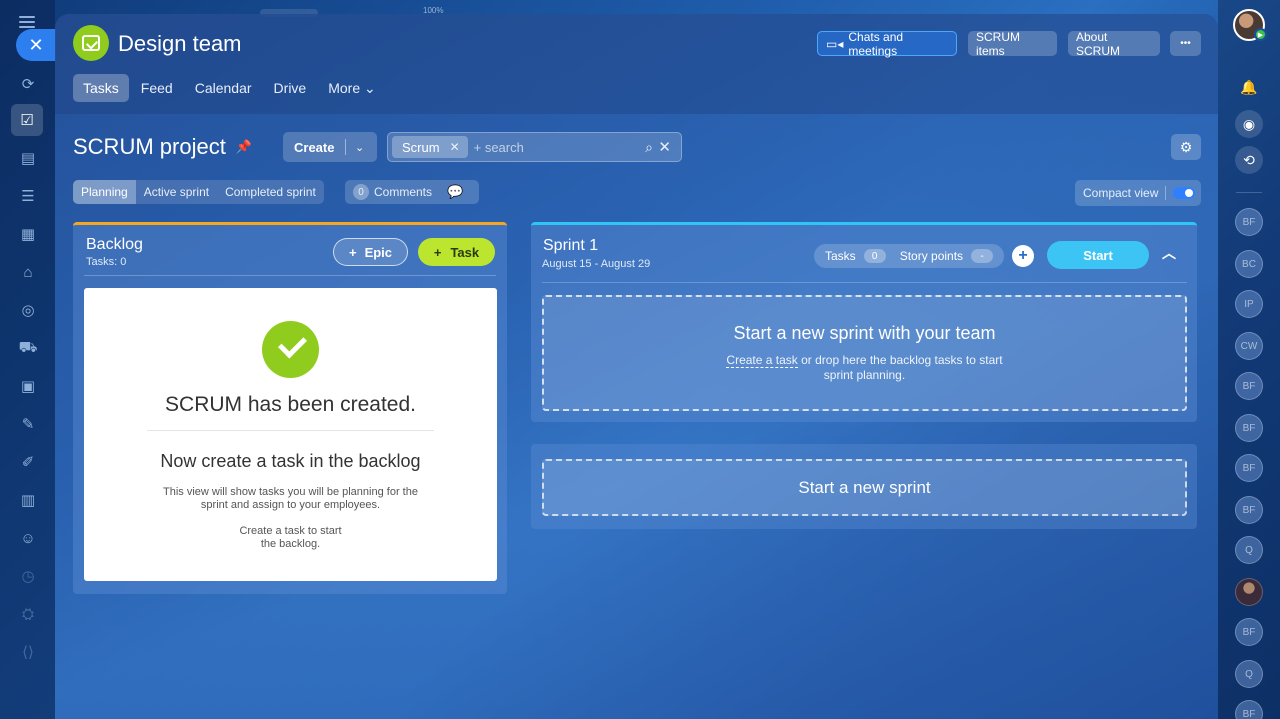  Describe the element at coordinates (28, 234) in the screenshot. I see `calendar-icon: ▦` at that location.